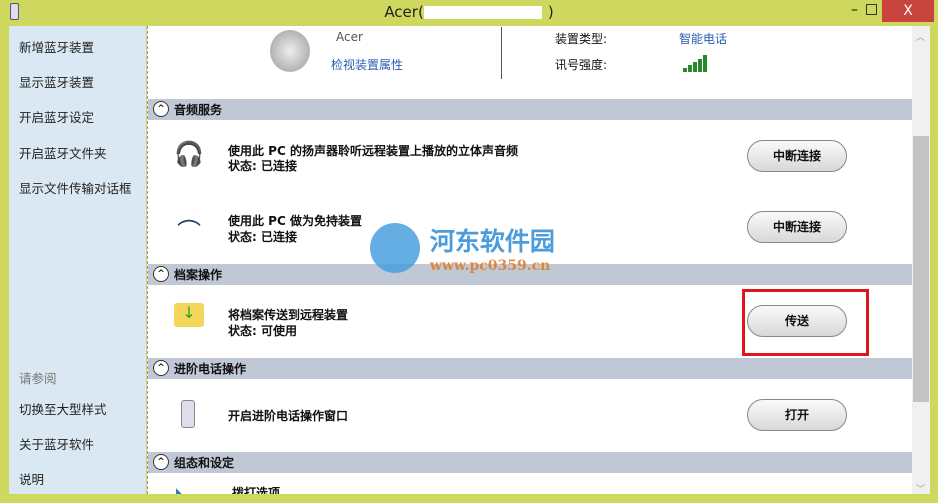  What do you see at coordinates (920, 36) in the screenshot?
I see `scroll-up-icon: ︿` at bounding box center [920, 36].